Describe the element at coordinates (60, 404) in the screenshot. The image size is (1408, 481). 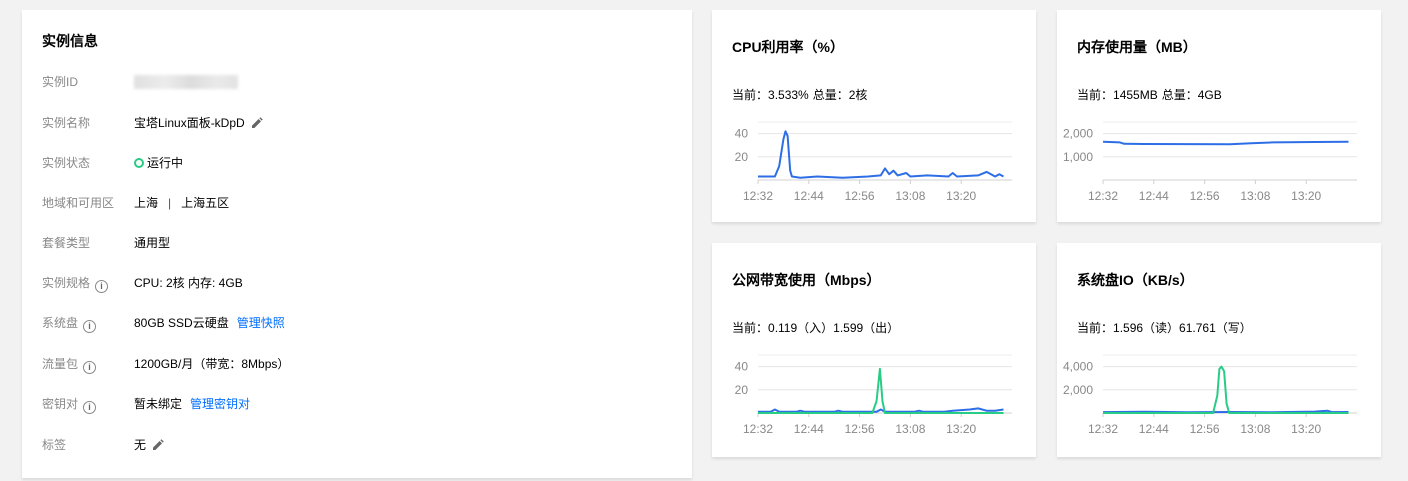
I see `key-pair-label-text: 密钥对` at that location.